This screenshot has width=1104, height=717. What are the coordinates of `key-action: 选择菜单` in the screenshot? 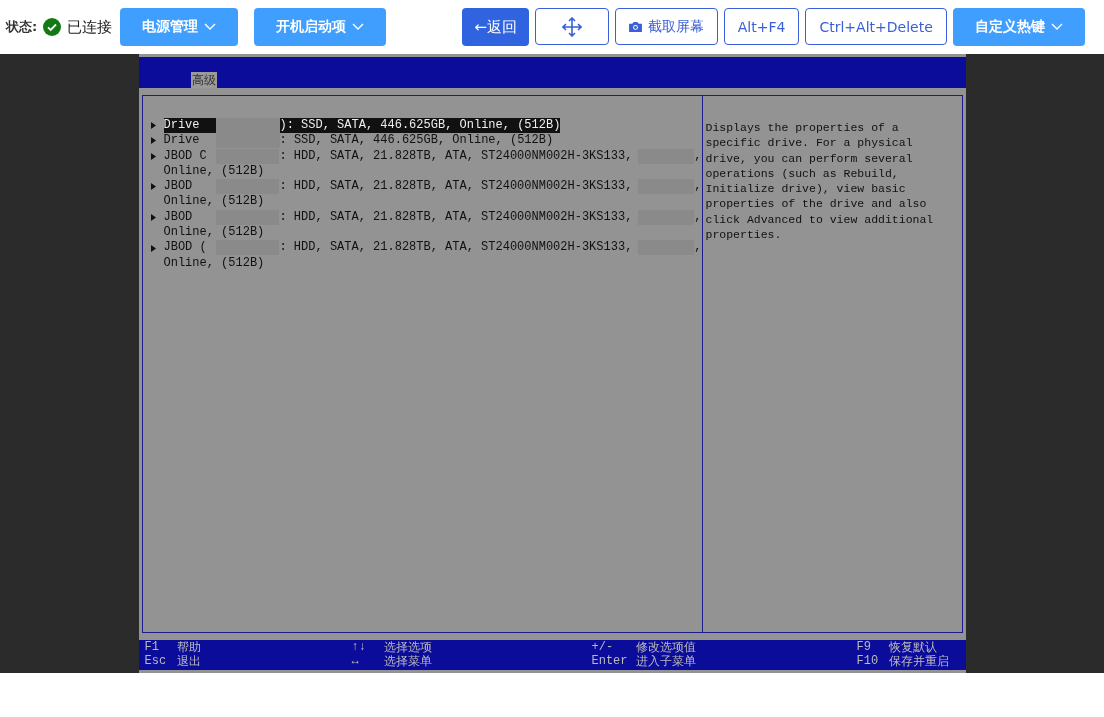 It's located at (407, 661).